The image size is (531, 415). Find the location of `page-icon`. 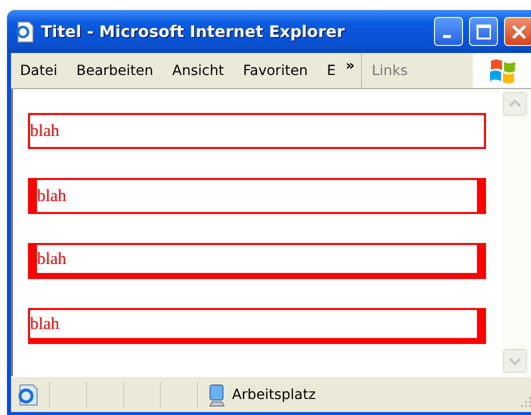

page-icon is located at coordinates (25, 31).